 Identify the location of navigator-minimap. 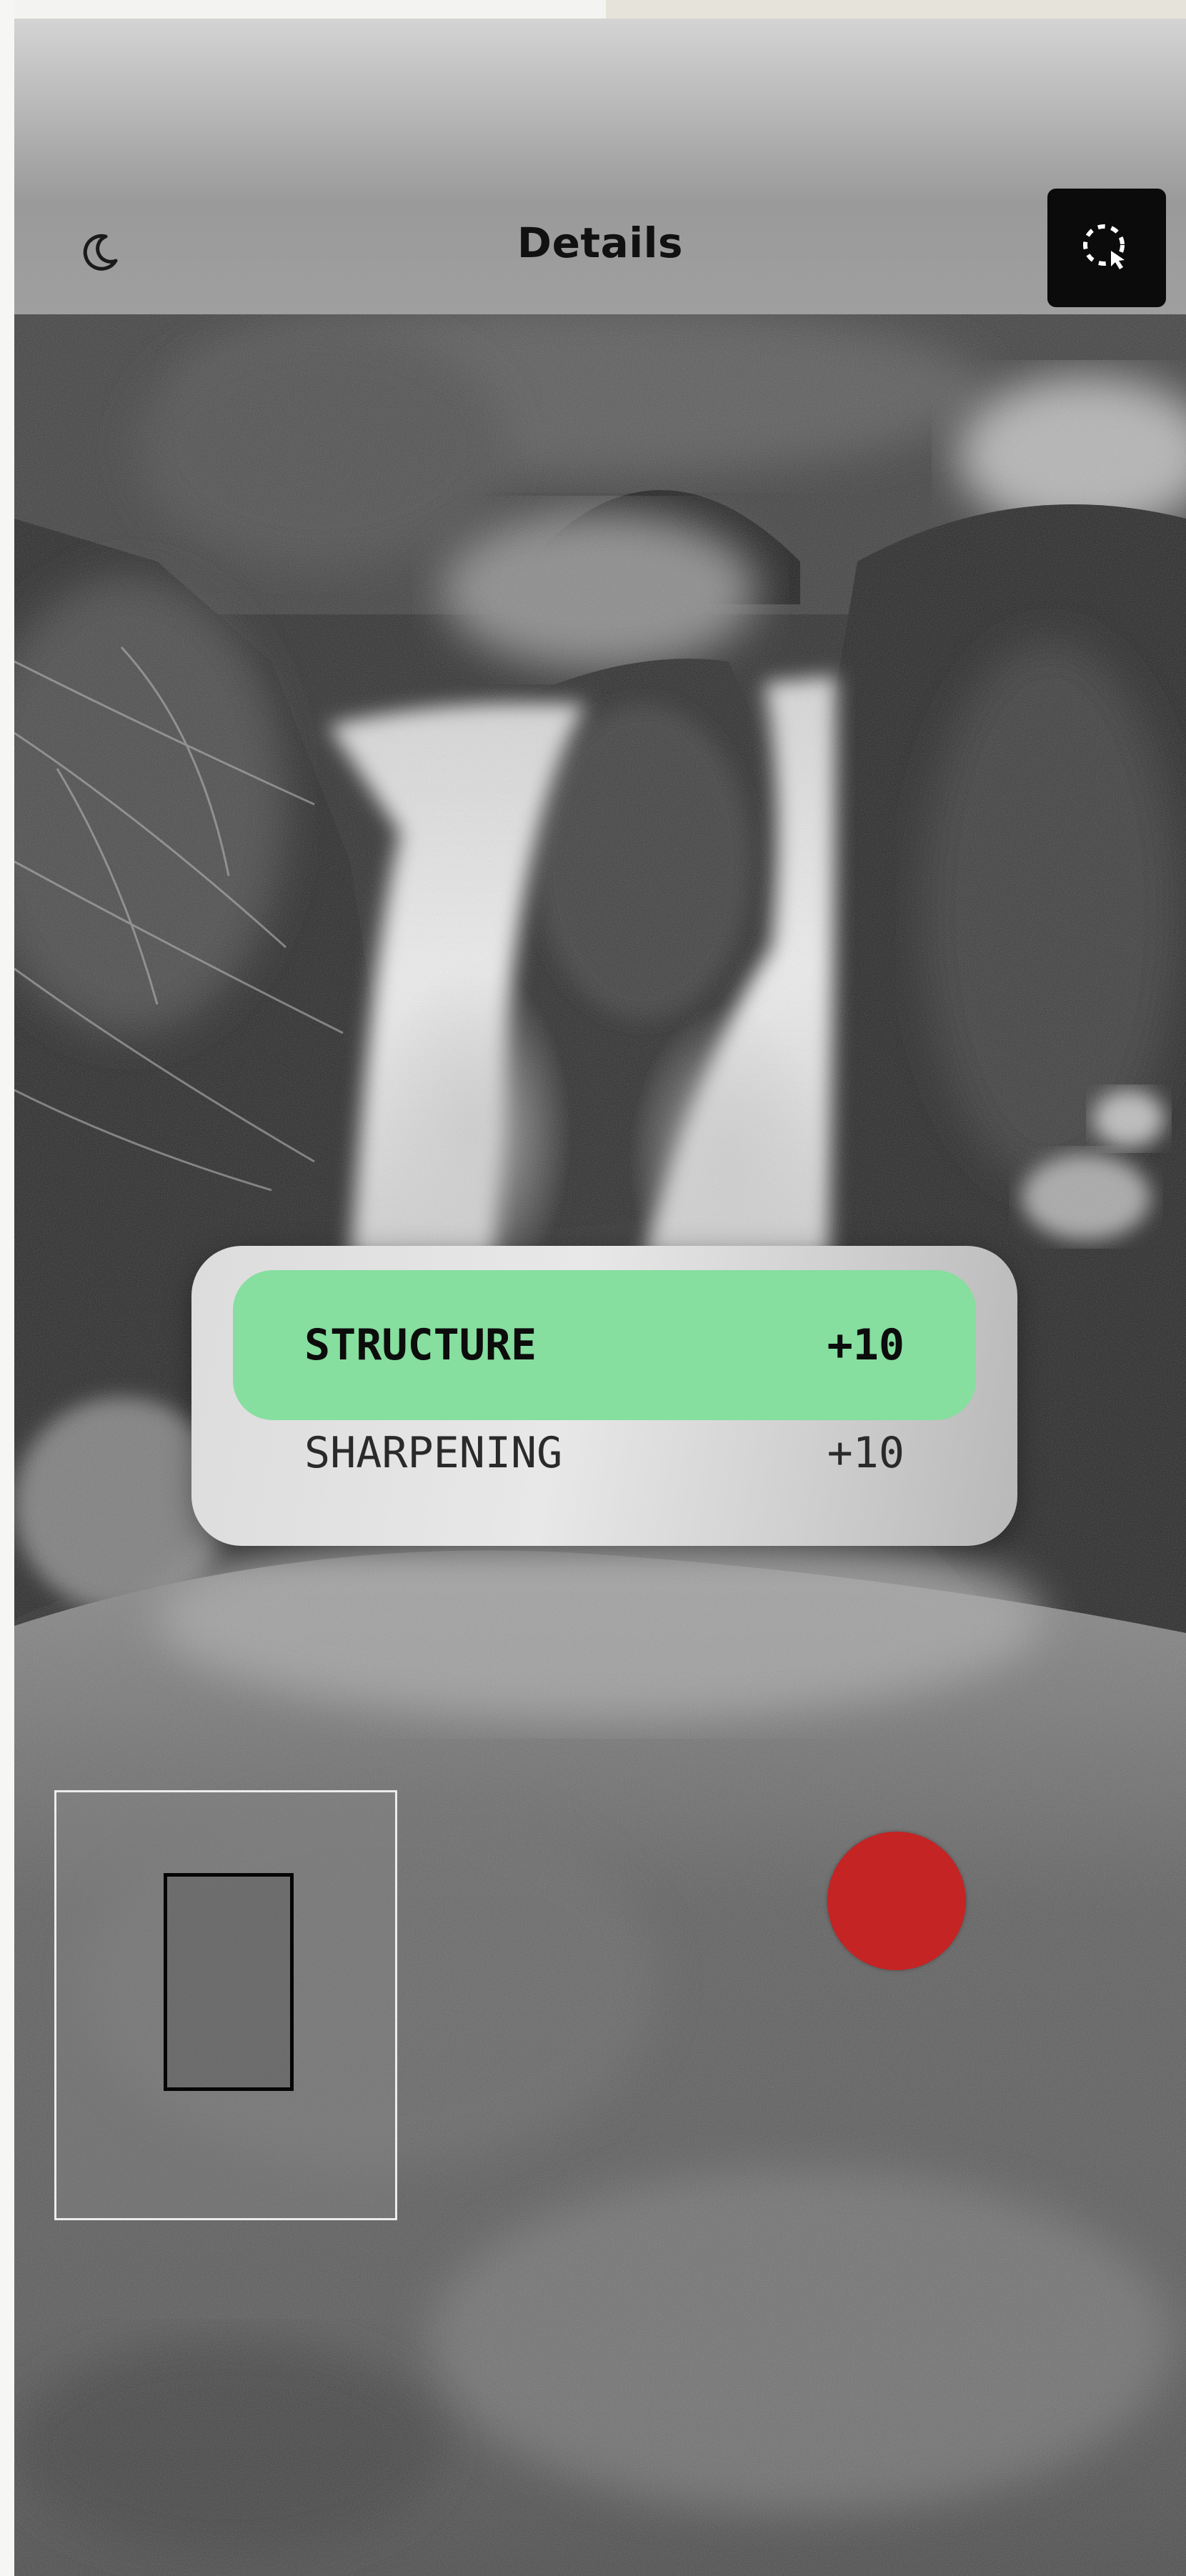
(225, 2005).